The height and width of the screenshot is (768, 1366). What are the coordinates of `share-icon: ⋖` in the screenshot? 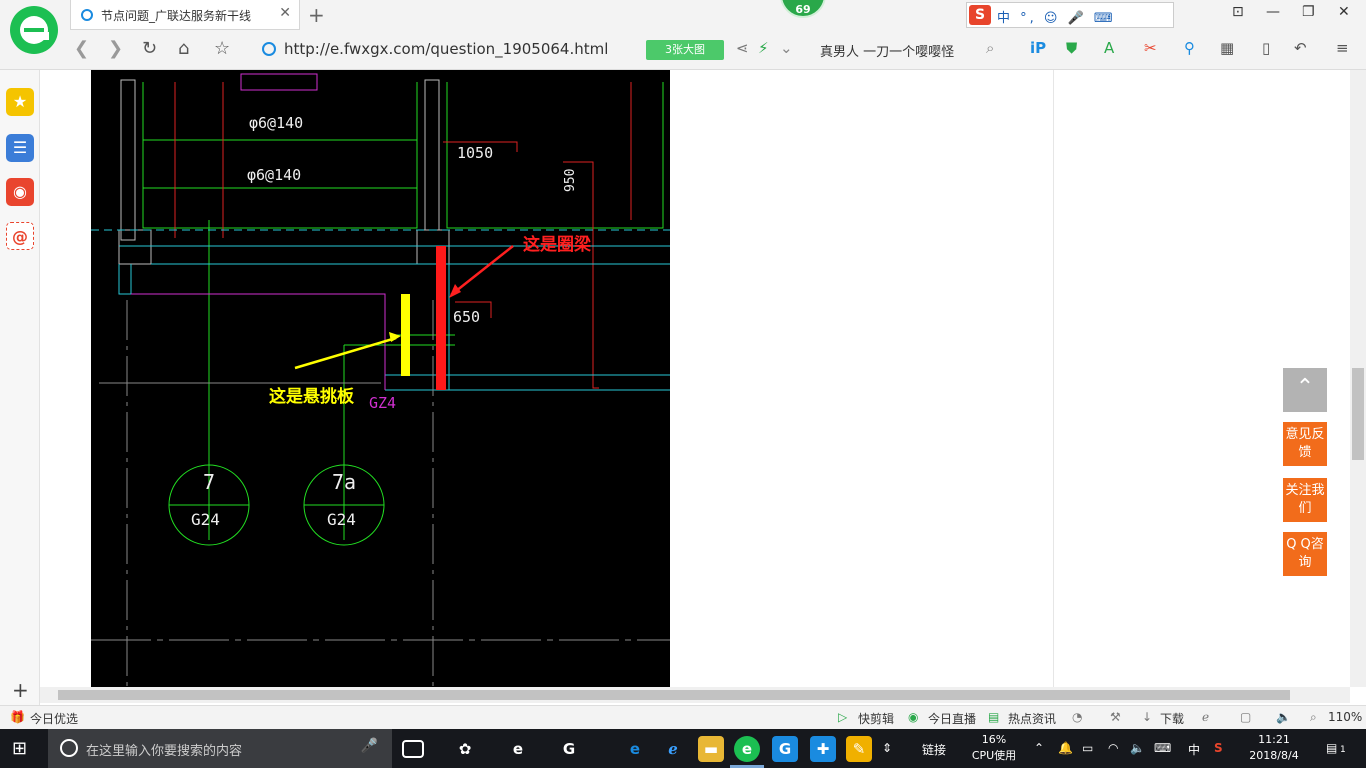 It's located at (742, 48).